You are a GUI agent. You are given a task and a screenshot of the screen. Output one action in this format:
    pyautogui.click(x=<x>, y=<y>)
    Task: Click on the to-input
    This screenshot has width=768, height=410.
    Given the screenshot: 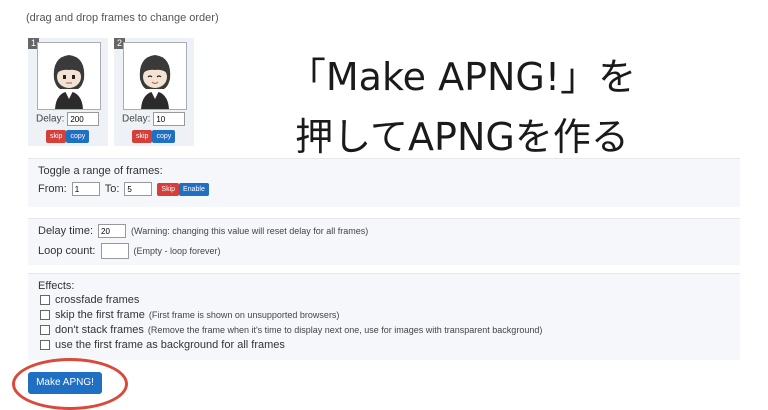 What is the action you would take?
    pyautogui.click(x=138, y=189)
    